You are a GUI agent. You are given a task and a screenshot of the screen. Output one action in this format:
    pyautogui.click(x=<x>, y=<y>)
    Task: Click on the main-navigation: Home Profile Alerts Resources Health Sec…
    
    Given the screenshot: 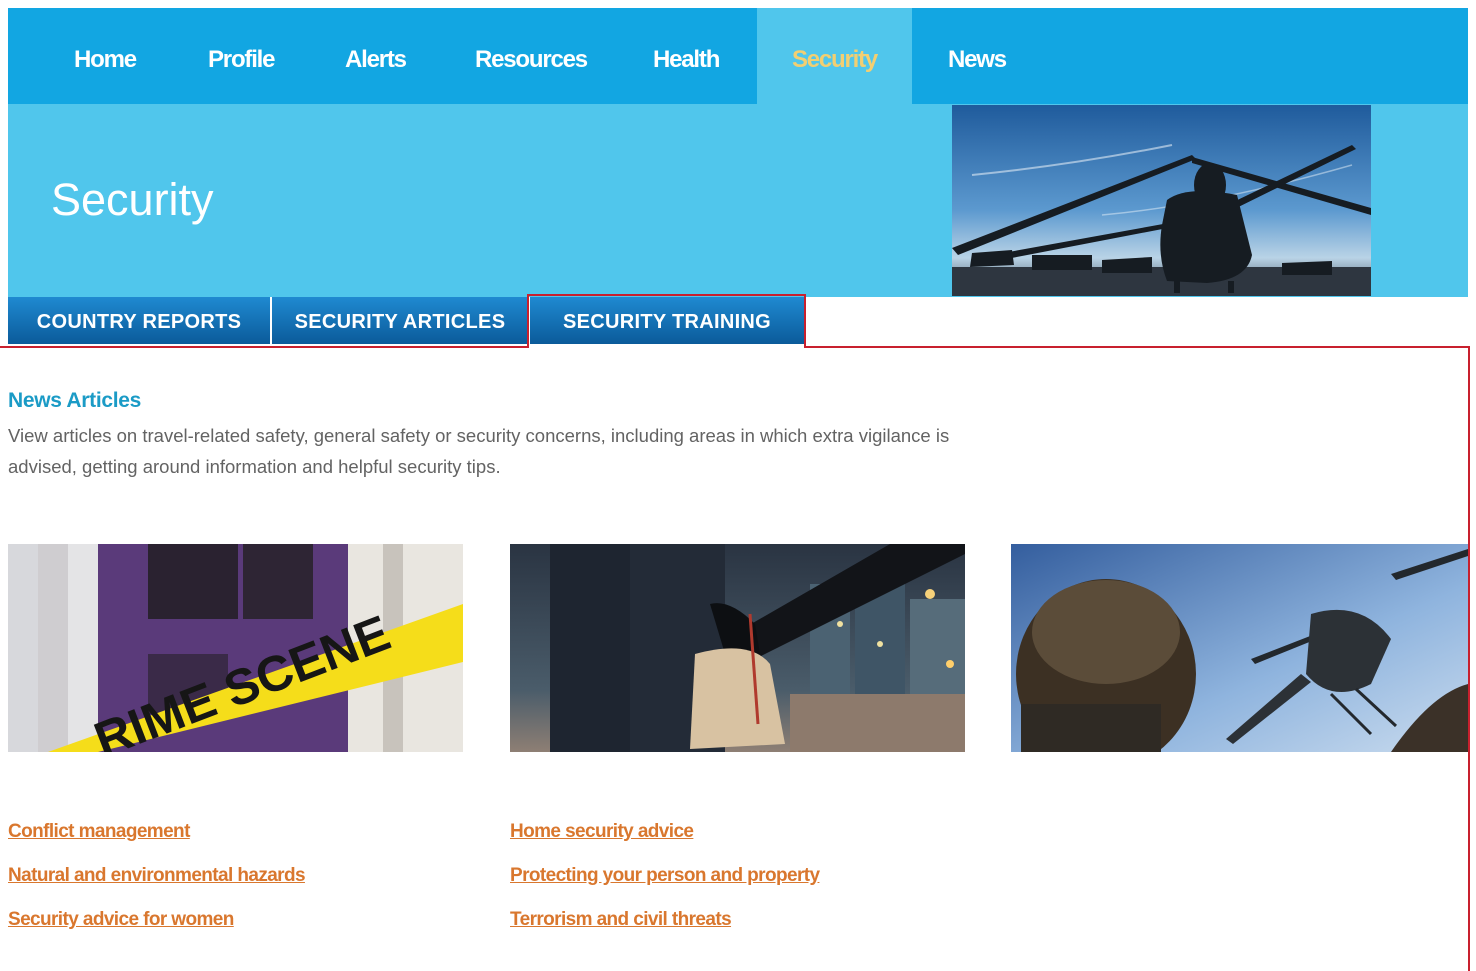 What is the action you would take?
    pyautogui.click(x=738, y=56)
    